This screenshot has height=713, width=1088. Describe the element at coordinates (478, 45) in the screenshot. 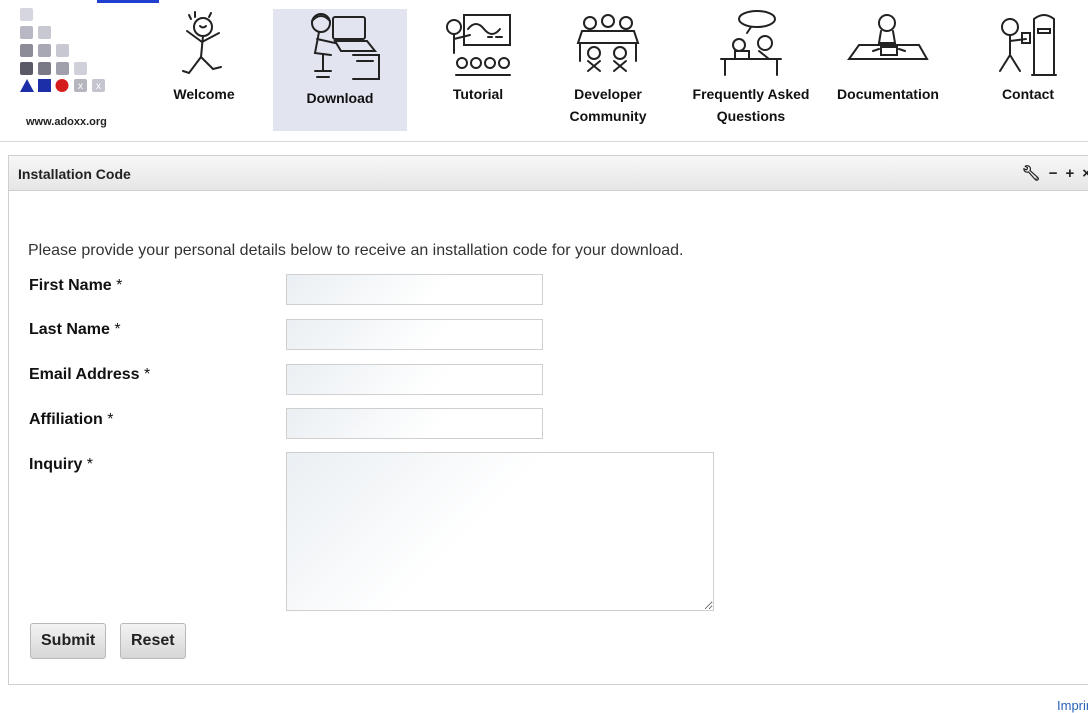

I see `tutorial-figure-icon` at that location.